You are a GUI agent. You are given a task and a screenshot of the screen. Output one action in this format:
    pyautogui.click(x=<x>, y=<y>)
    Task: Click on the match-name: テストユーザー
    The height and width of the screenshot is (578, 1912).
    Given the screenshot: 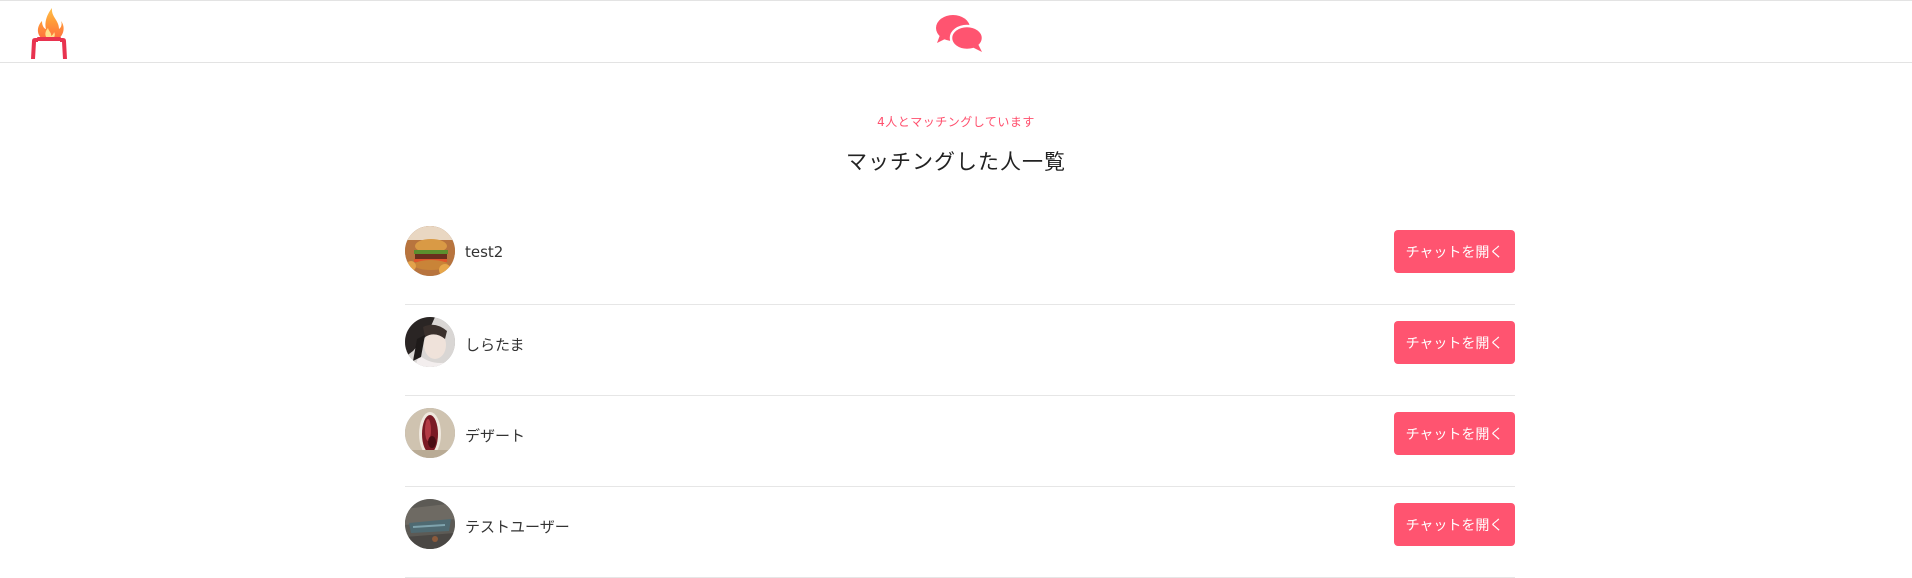 What is the action you would take?
    pyautogui.click(x=517, y=527)
    